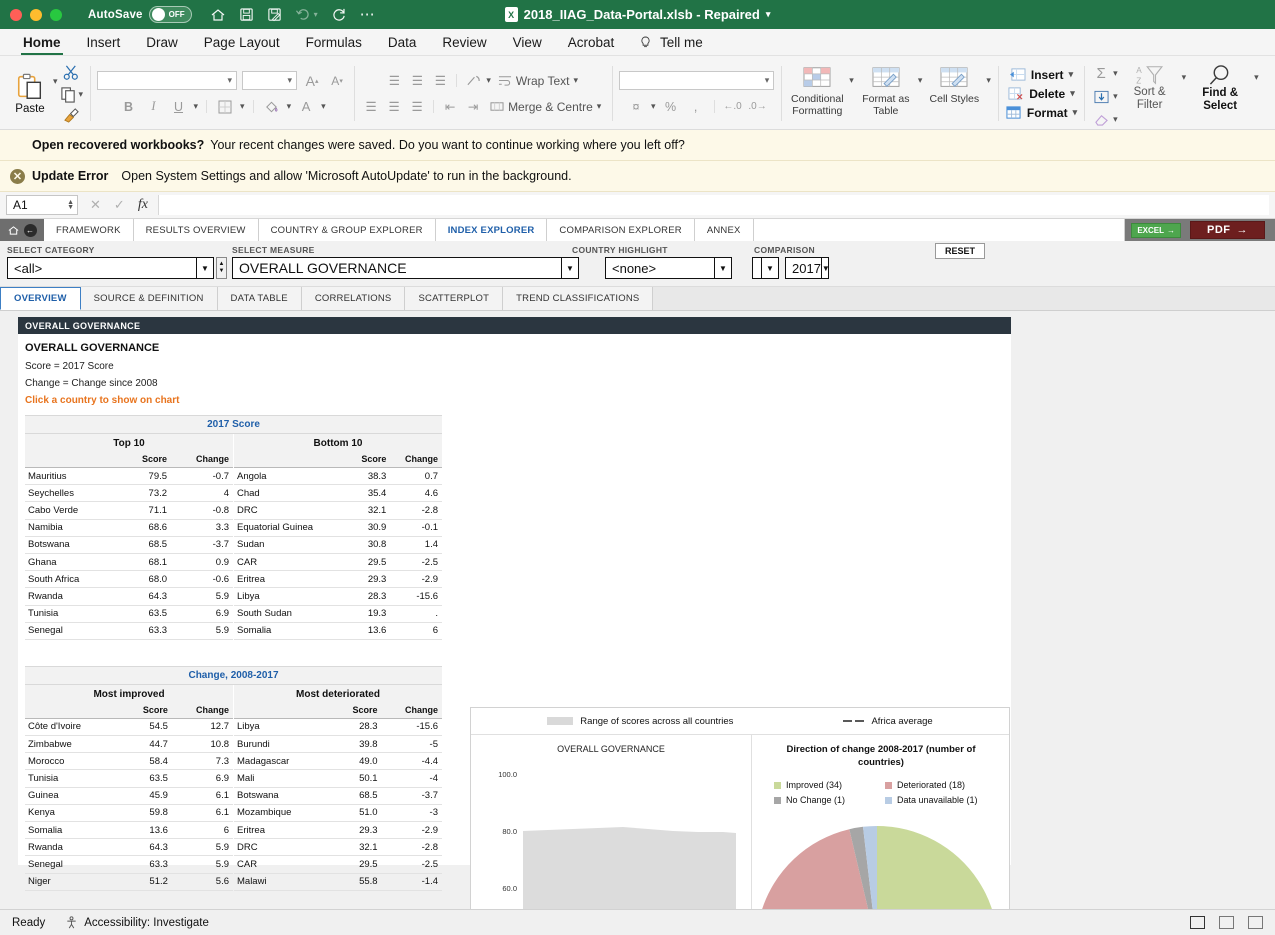 The width and height of the screenshot is (1275, 935). I want to click on country-name: Malawi, so click(284, 882).